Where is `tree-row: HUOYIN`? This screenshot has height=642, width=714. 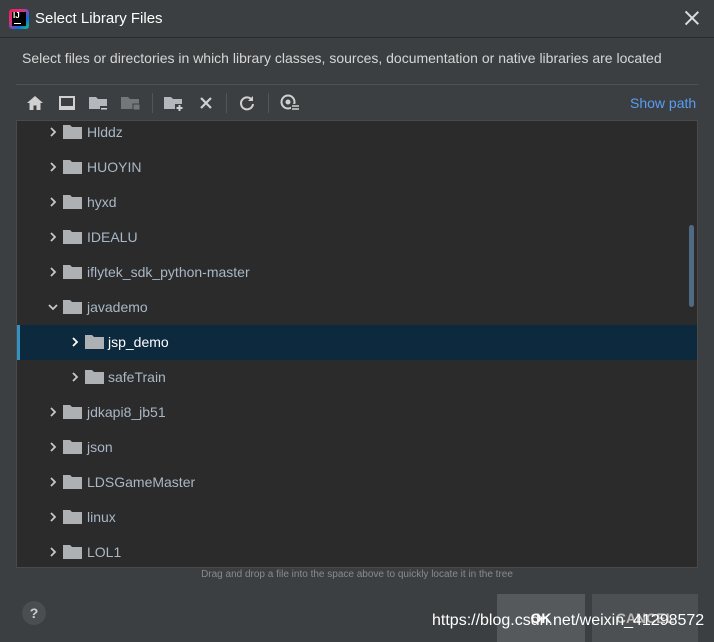
tree-row: HUOYIN is located at coordinates (357, 167).